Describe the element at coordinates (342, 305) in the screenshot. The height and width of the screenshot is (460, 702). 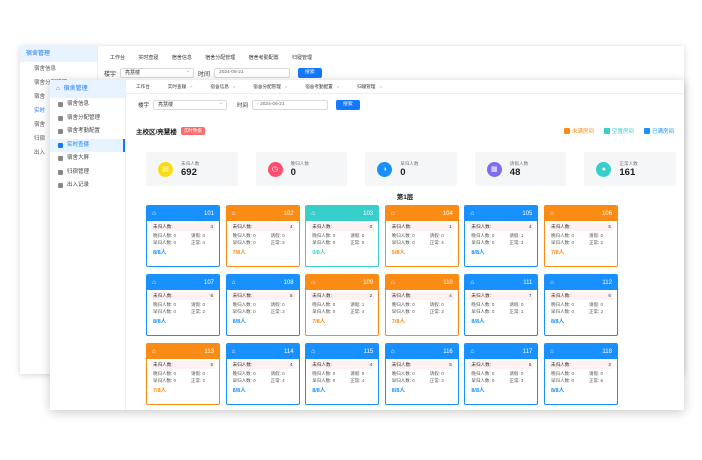
I see `room-card: ⌂ 109 未归人数: 2 晚归人数: 0 请假: 1 早归人数: 0 正常: 4 7/8人` at that location.